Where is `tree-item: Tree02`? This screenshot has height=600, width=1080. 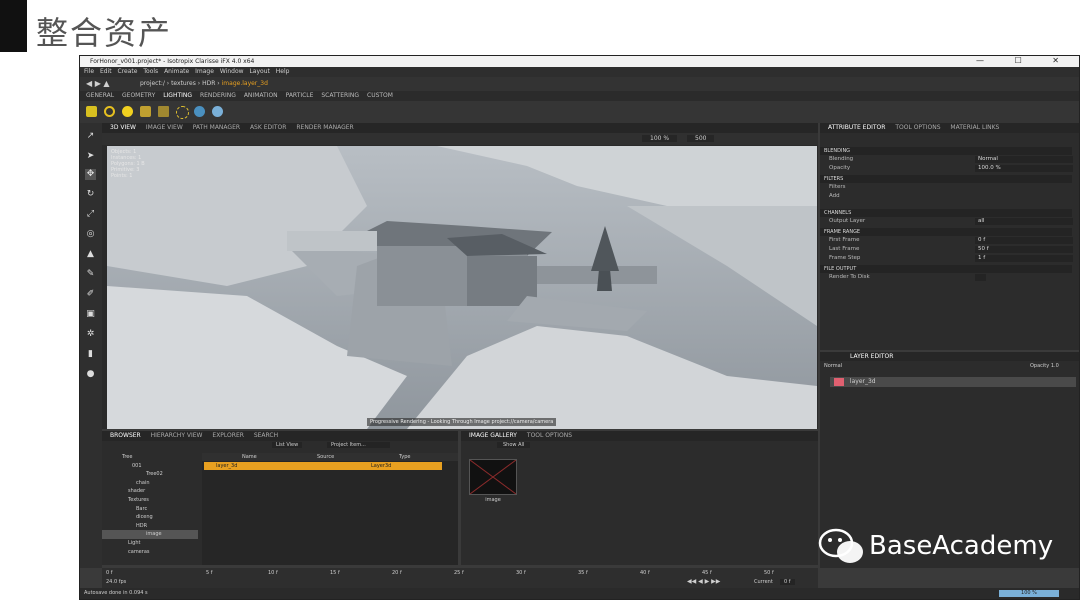
tree-item: Tree02 is located at coordinates (150, 474).